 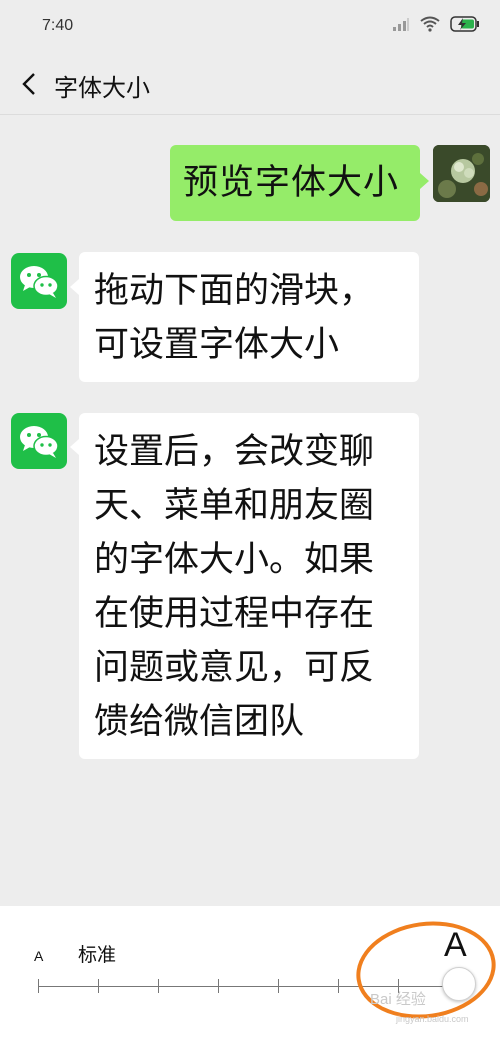 I want to click on status-icons, so click(x=436, y=24).